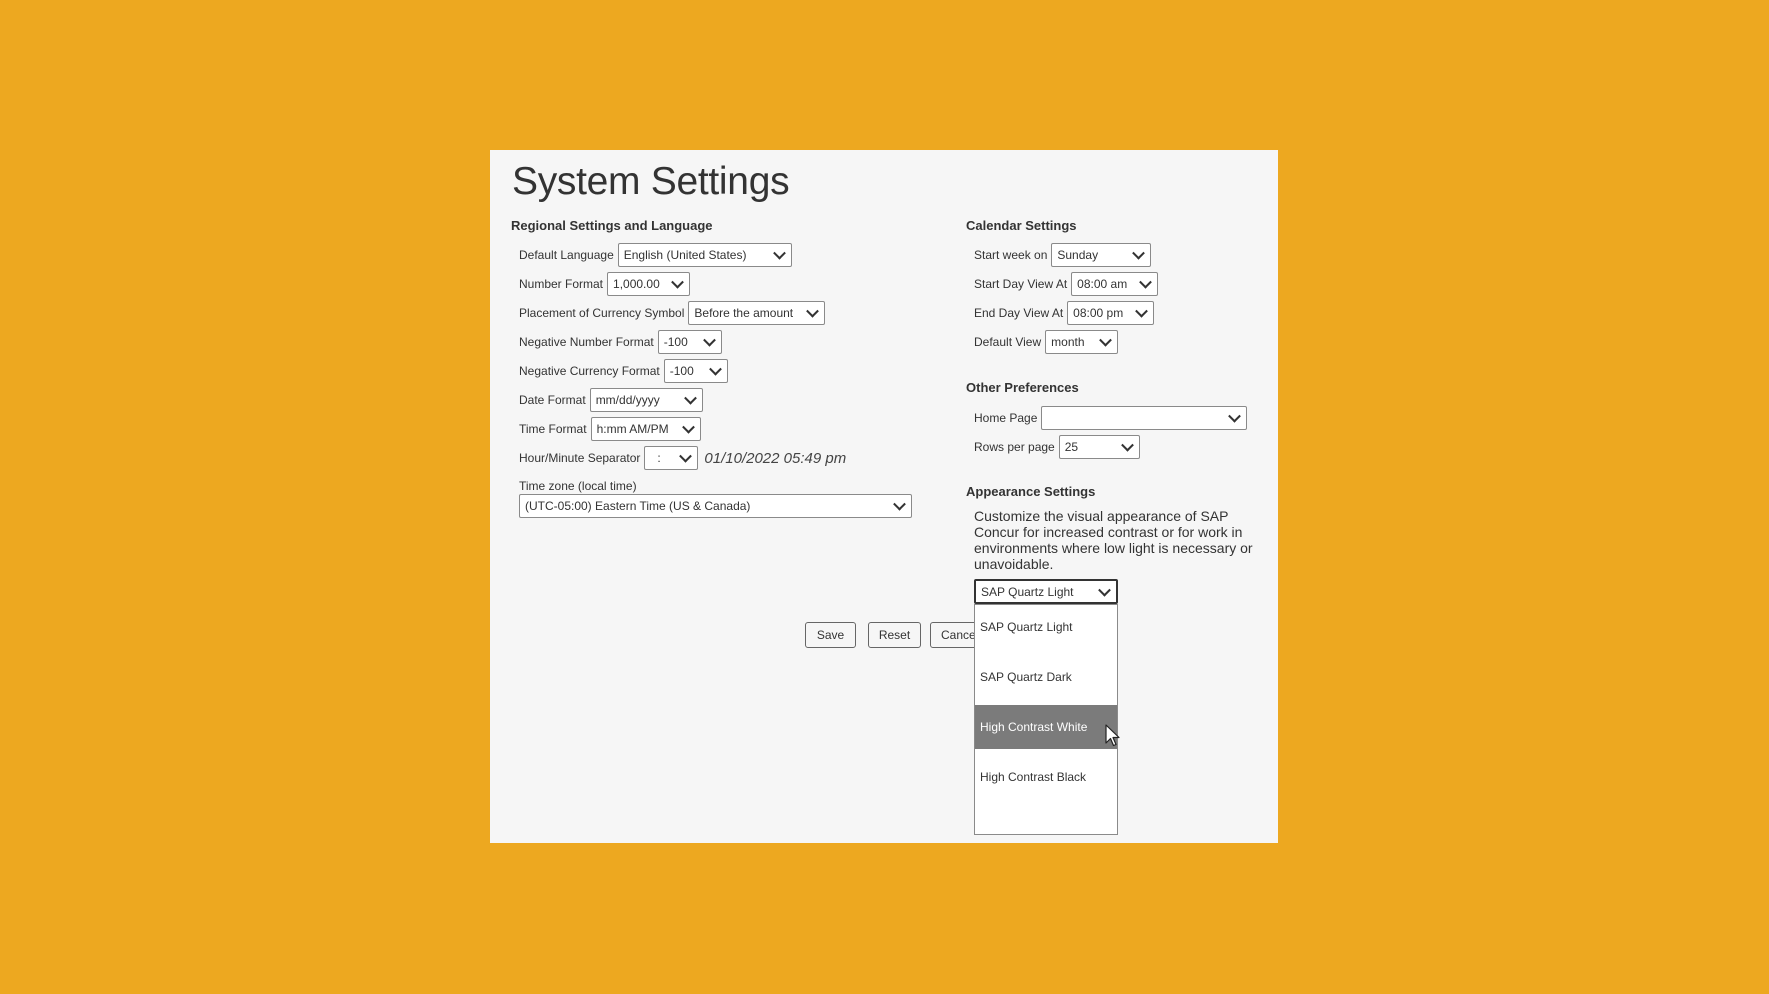 Image resolution: width=1769 pixels, height=994 pixels. What do you see at coordinates (1031, 491) in the screenshot?
I see `appearance-heading: Appearance Settings` at bounding box center [1031, 491].